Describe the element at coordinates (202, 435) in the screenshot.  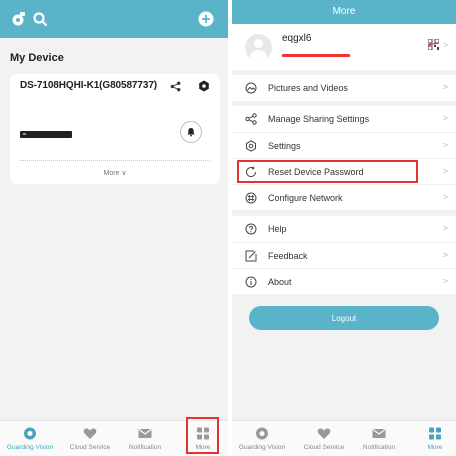
I see `highlight-box-more` at that location.